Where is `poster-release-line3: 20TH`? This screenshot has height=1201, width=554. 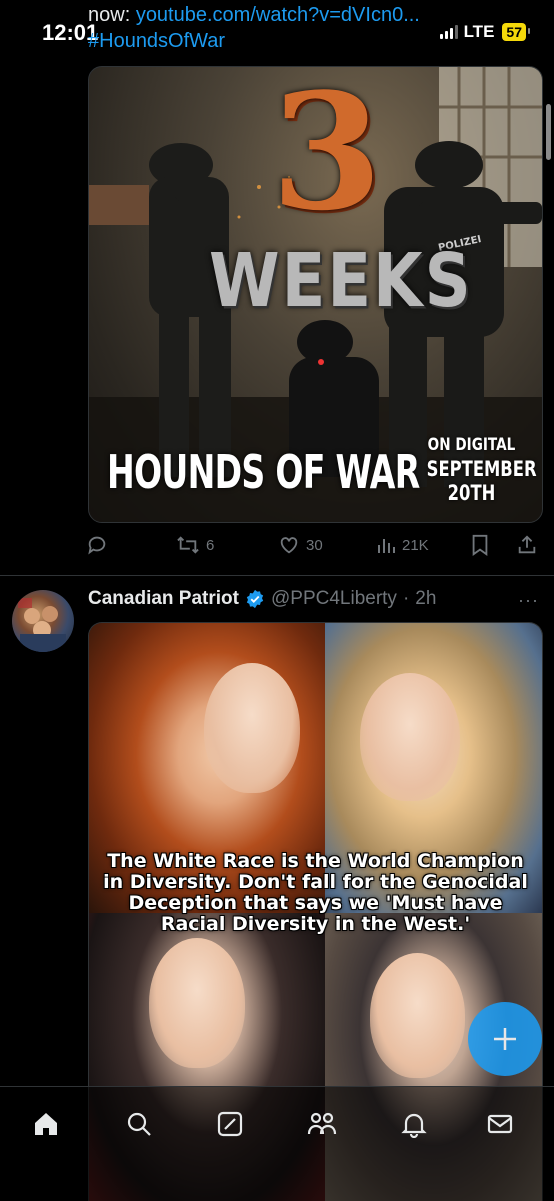
poster-release-line3: 20TH is located at coordinates (471, 493).